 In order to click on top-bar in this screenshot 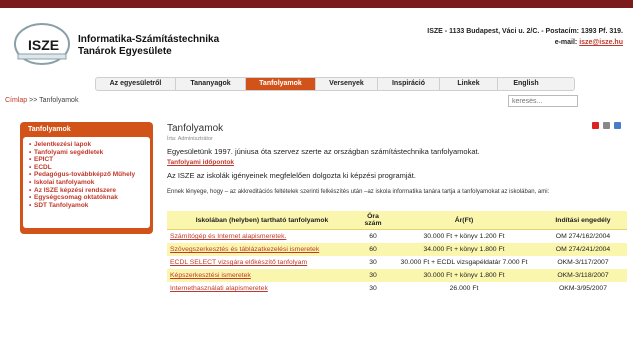, I will do `click(316, 4)`.